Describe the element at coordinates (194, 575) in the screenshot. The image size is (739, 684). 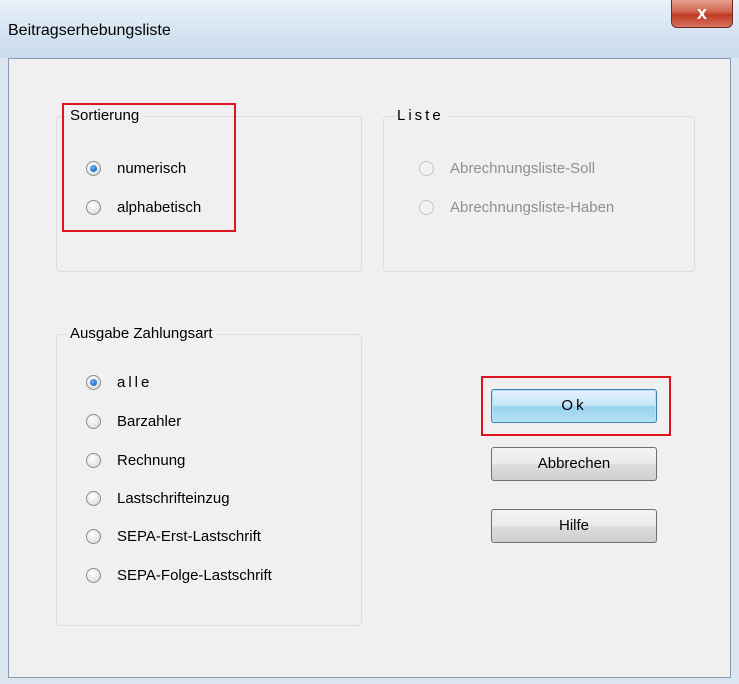
I see `radio-label: SEPA-Folge-Lastschrift` at that location.